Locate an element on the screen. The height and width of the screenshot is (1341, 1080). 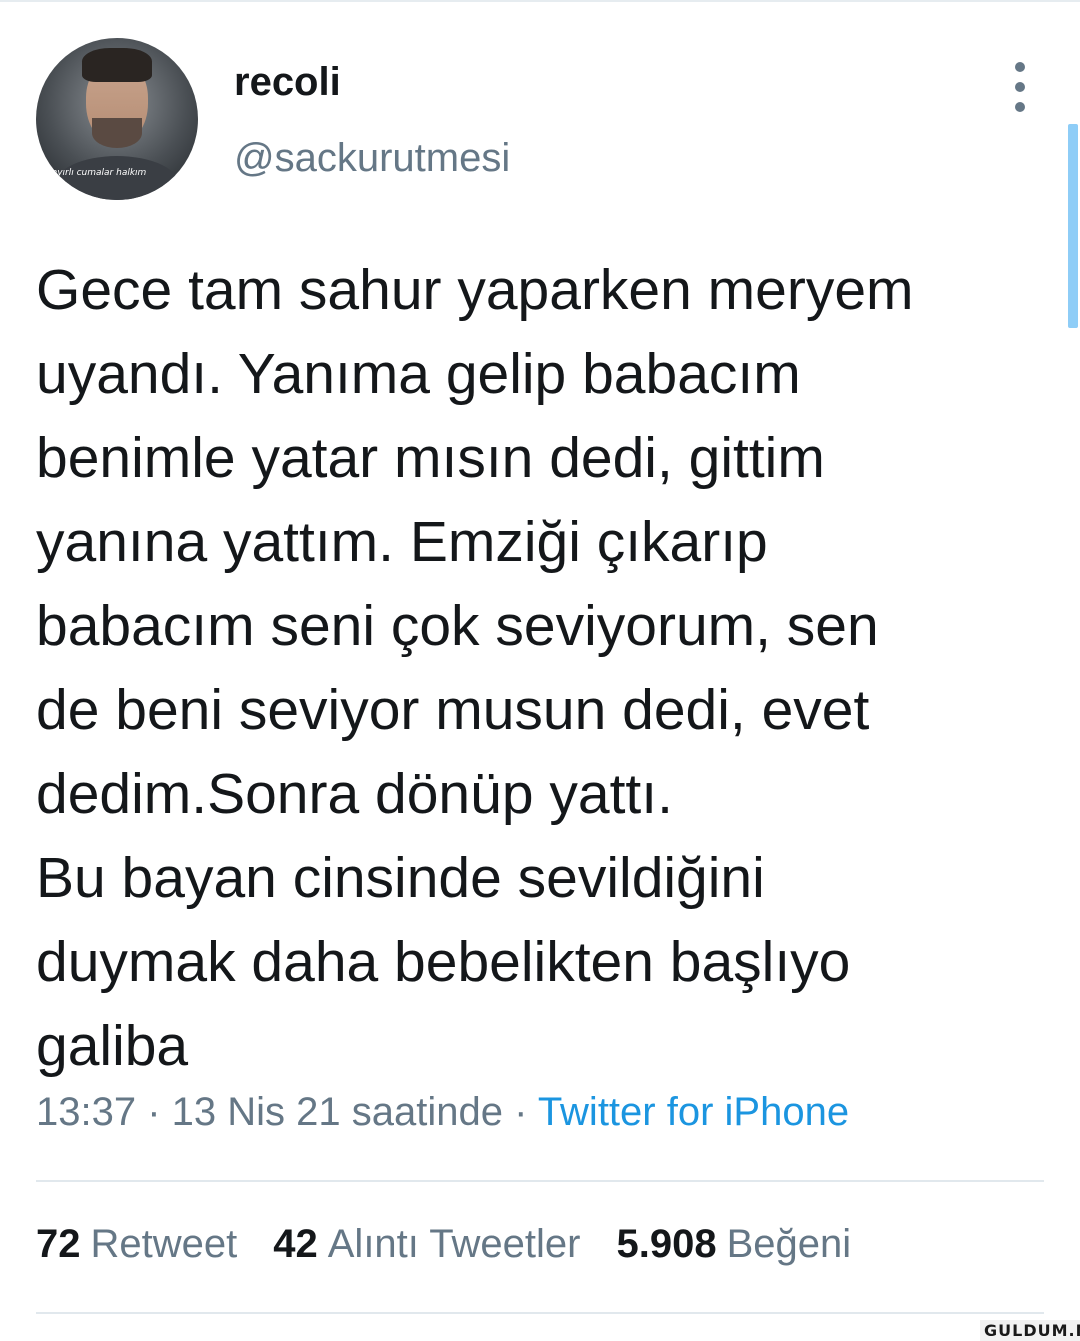
top-divider is located at coordinates (540, 1).